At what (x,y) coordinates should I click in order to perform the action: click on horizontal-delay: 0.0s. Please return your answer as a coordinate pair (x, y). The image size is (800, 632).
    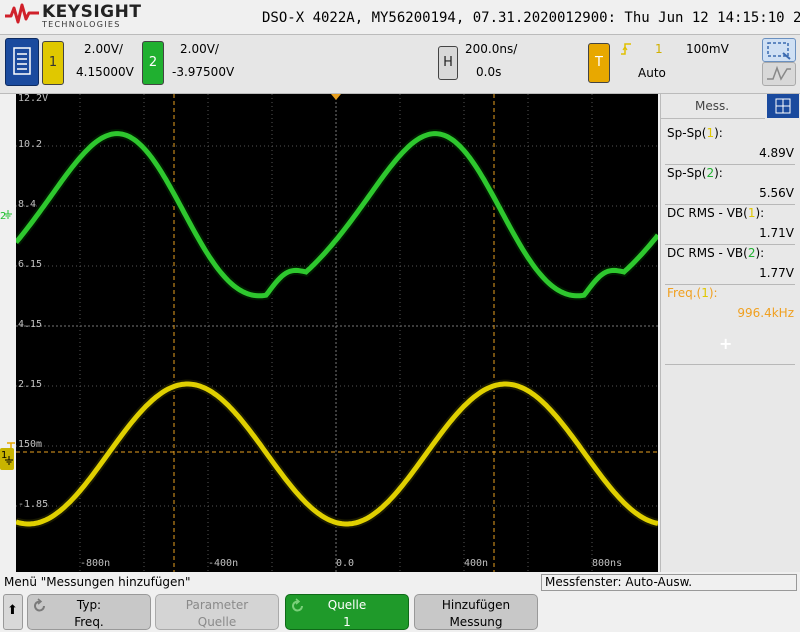
    Looking at the image, I should click on (489, 72).